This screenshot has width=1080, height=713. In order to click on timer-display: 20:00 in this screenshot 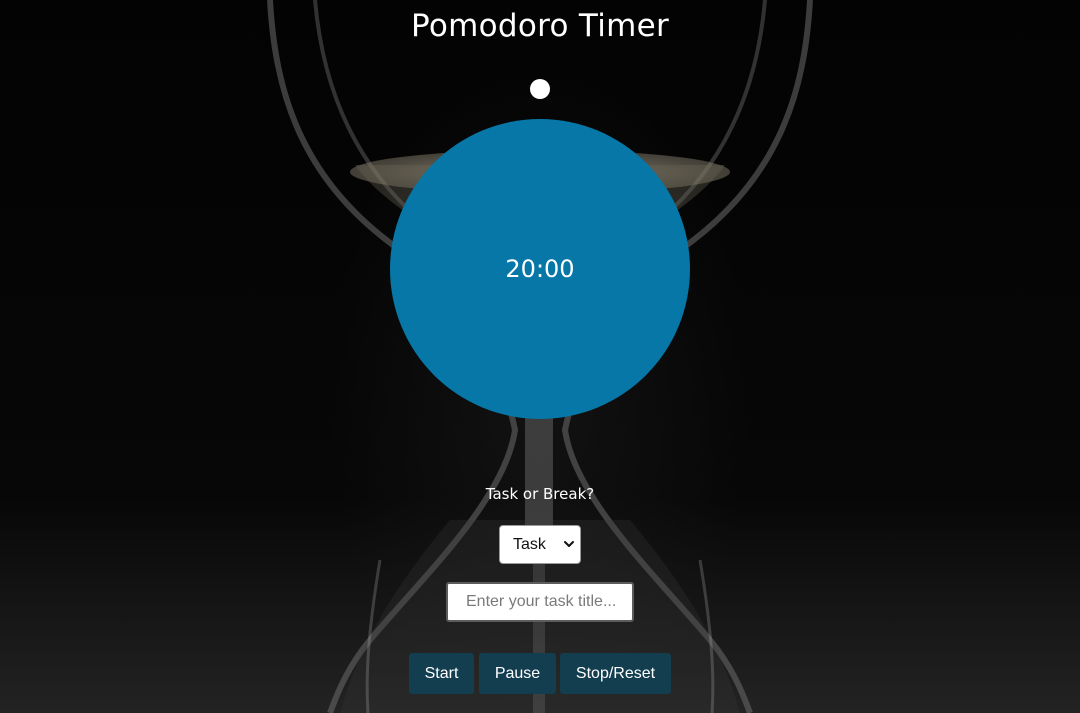, I will do `click(540, 269)`.